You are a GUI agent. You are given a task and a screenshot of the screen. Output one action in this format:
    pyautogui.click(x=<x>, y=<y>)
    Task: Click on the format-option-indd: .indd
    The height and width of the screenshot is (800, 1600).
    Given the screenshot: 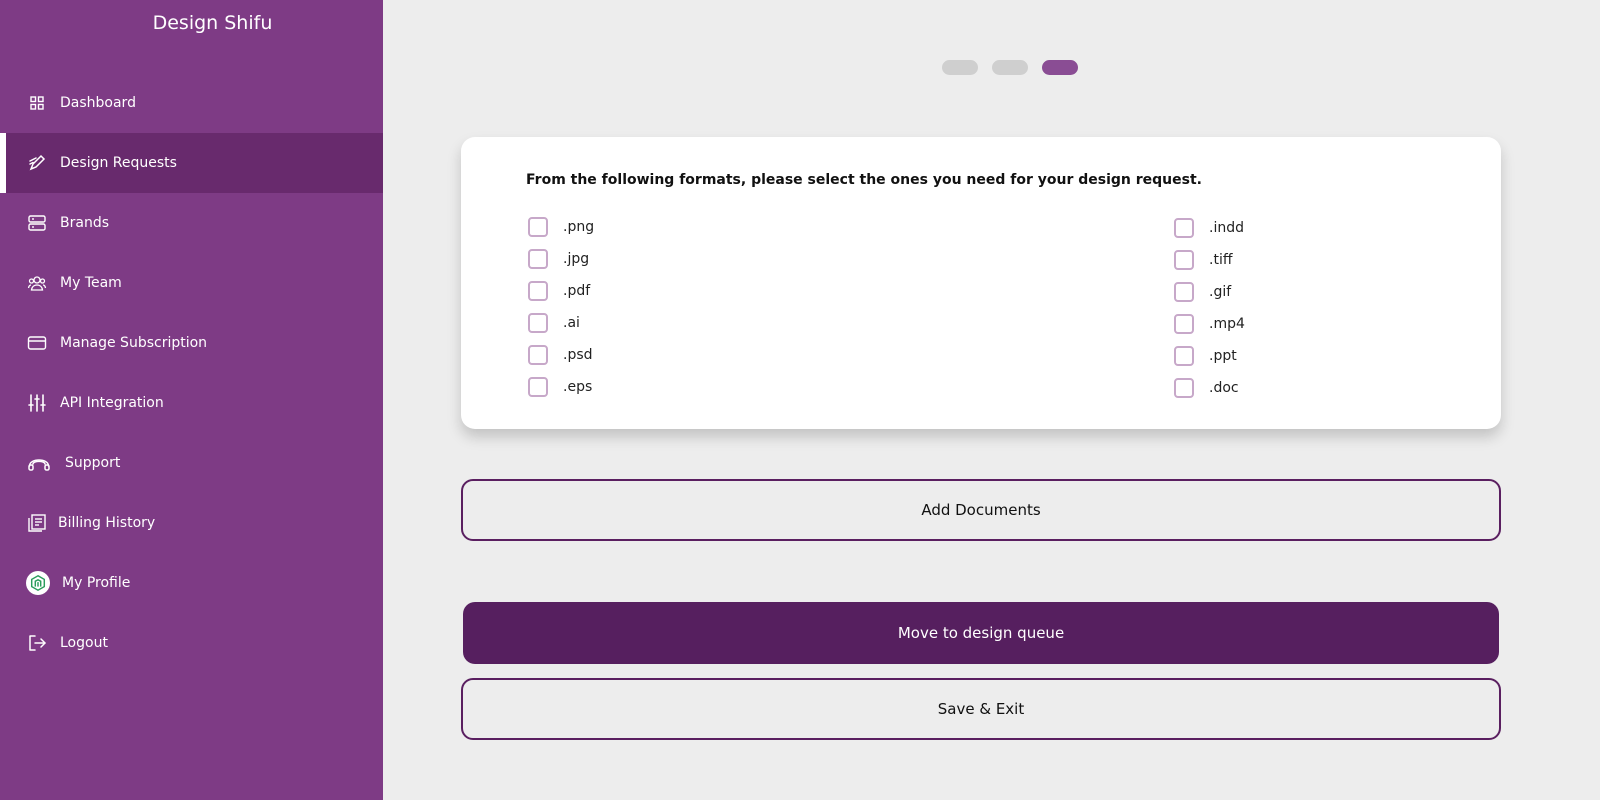 What is the action you would take?
    pyautogui.click(x=1209, y=228)
    